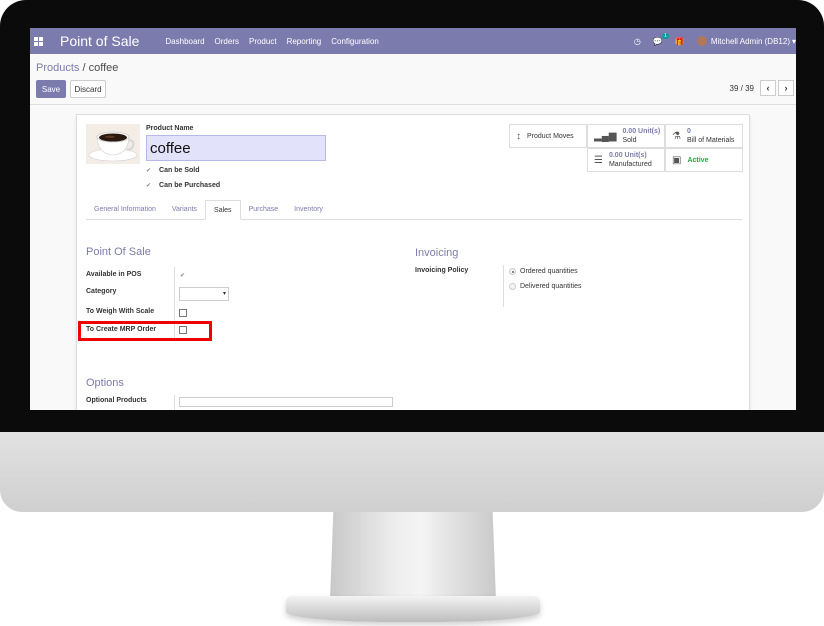 Image resolution: width=824 pixels, height=626 pixels. What do you see at coordinates (145, 331) in the screenshot?
I see `highlight-annotation` at bounding box center [145, 331].